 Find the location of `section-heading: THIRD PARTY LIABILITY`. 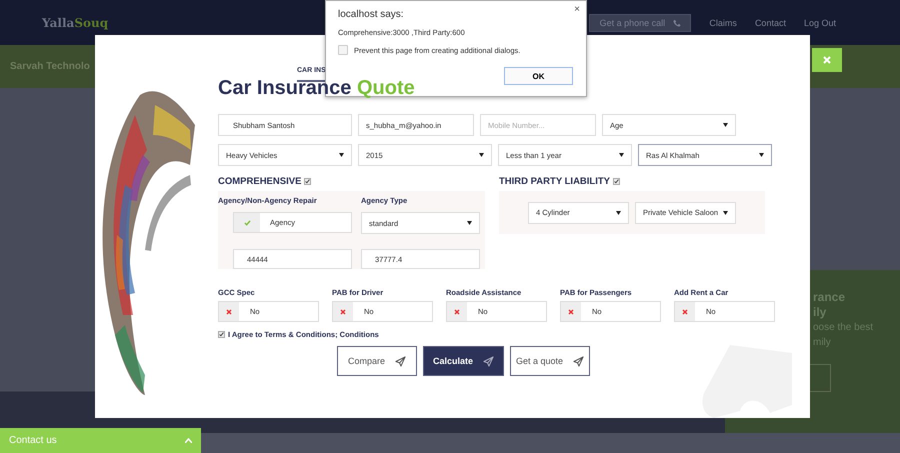

section-heading: THIRD PARTY LIABILITY is located at coordinates (554, 181).